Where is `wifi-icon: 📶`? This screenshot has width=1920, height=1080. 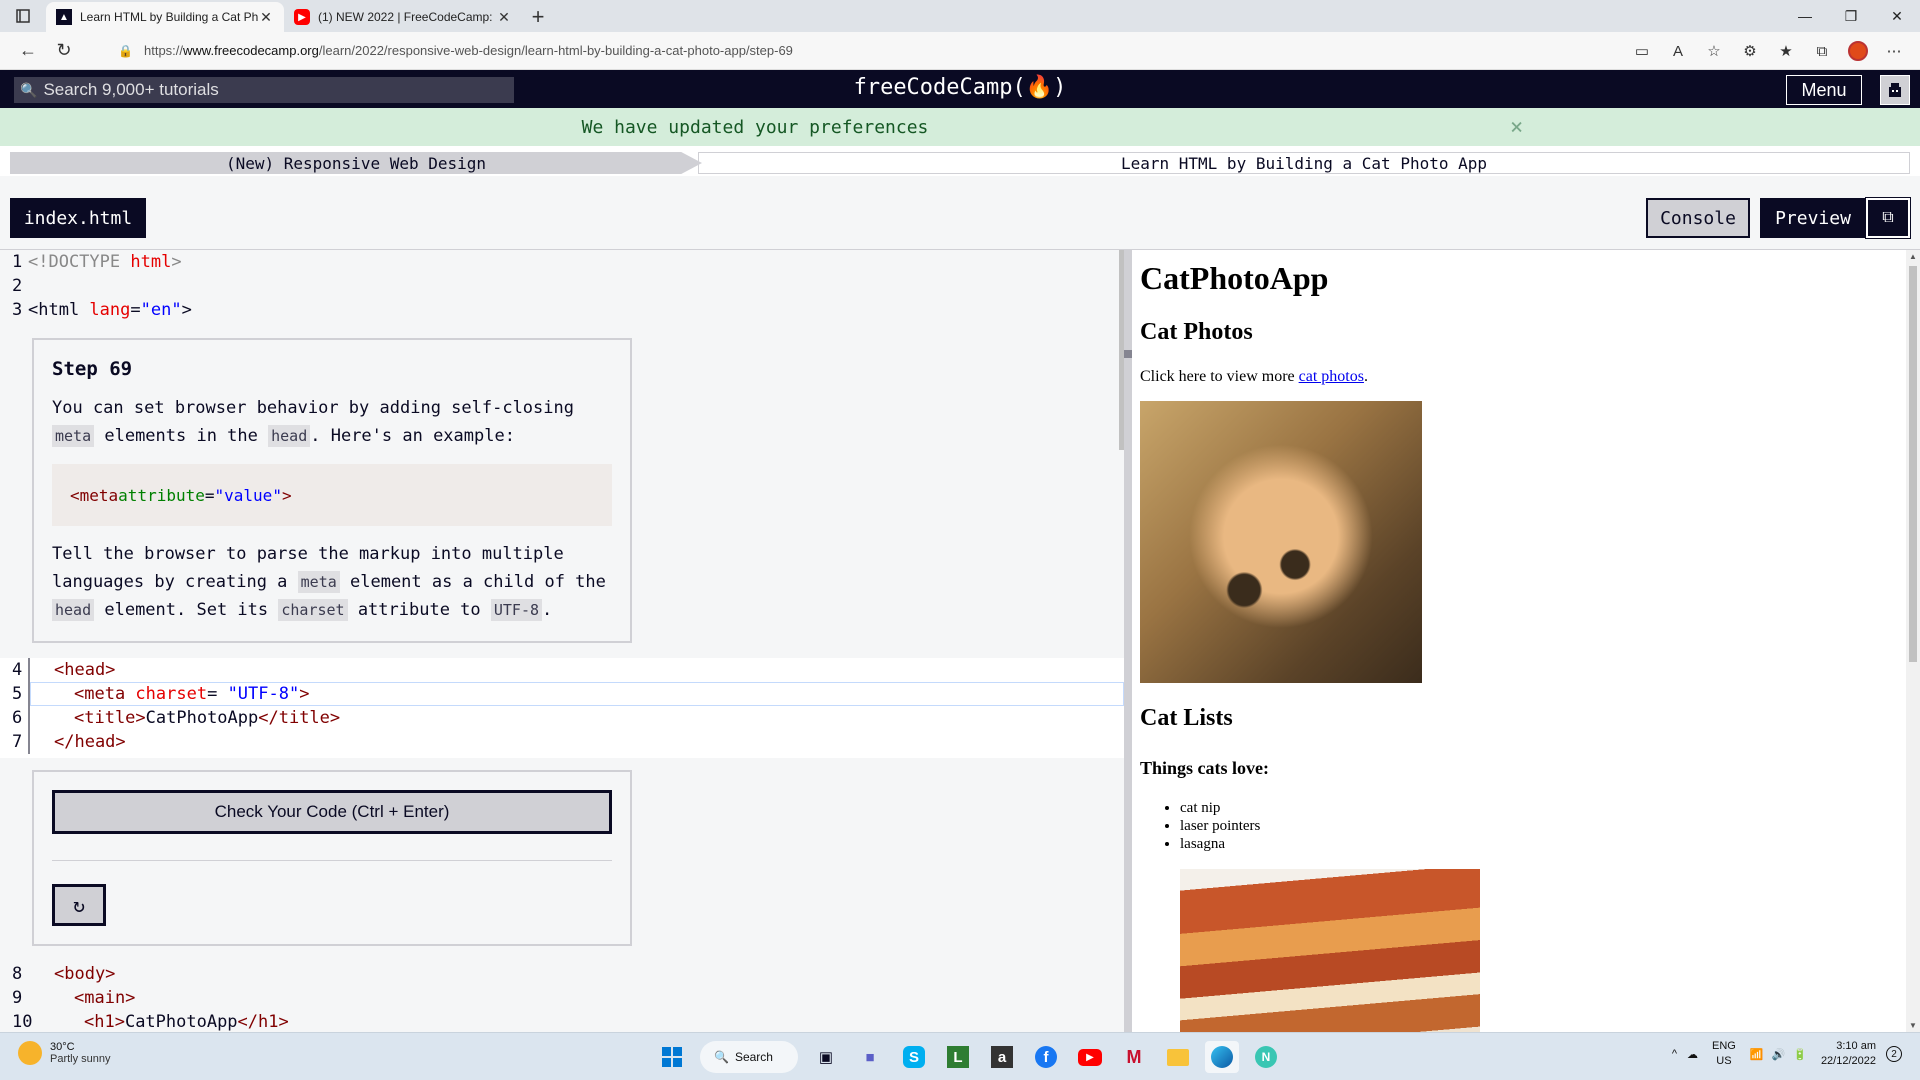 wifi-icon: 📶 is located at coordinates (1757, 1054).